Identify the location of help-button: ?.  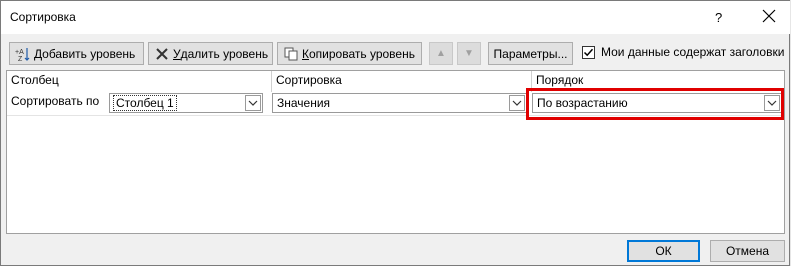
(718, 17).